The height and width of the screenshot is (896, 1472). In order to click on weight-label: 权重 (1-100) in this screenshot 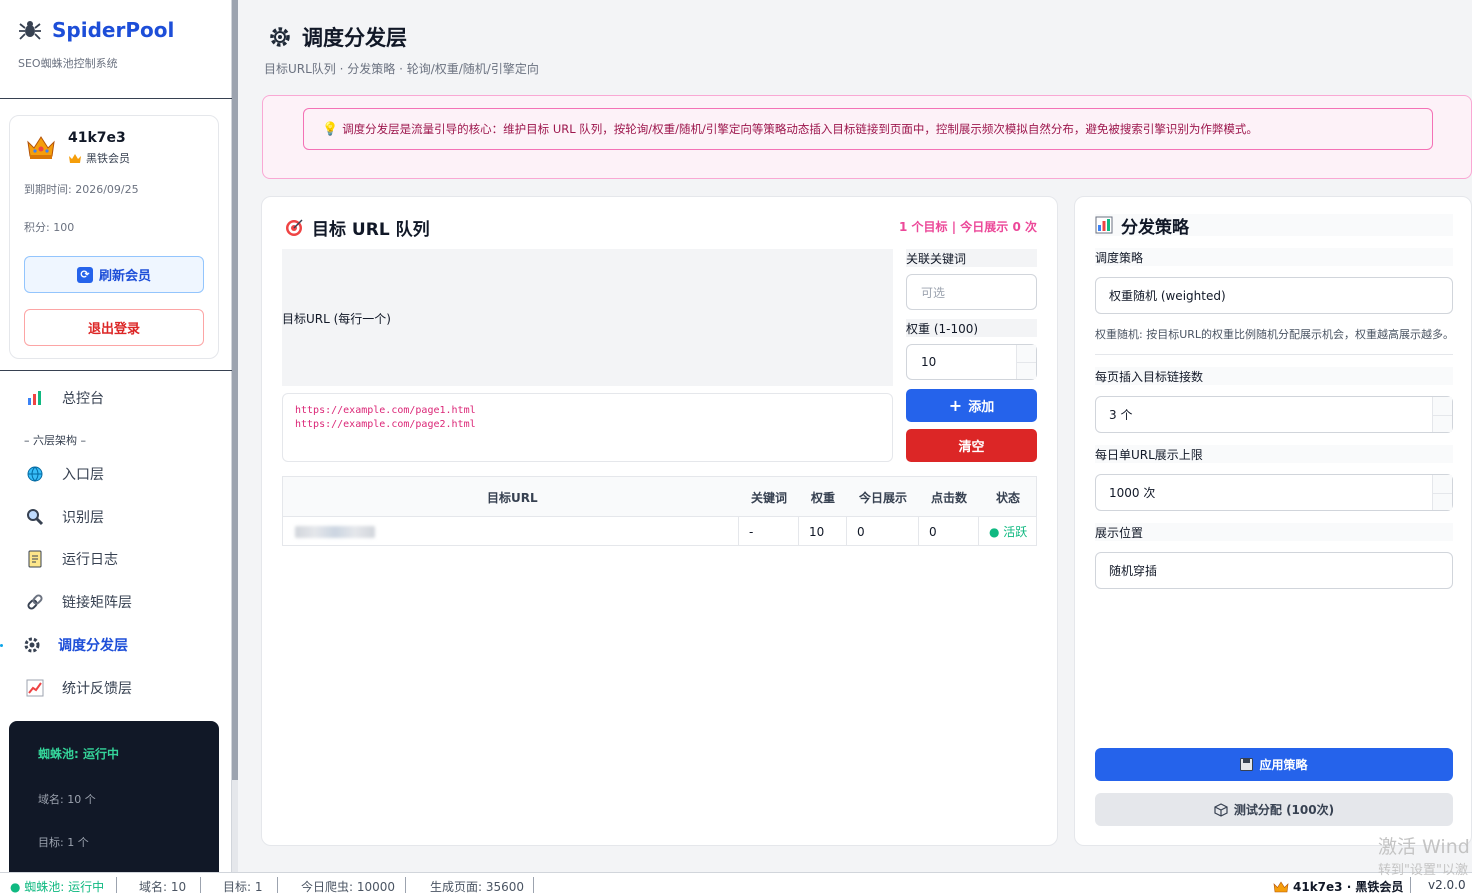, I will do `click(942, 329)`.